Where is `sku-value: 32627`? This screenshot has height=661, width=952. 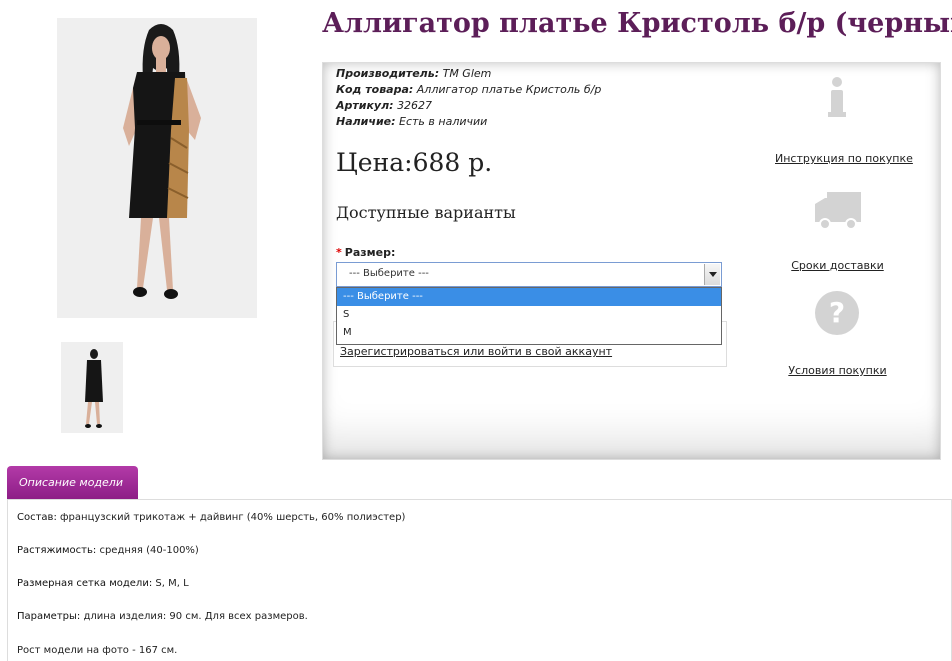 sku-value: 32627 is located at coordinates (415, 105).